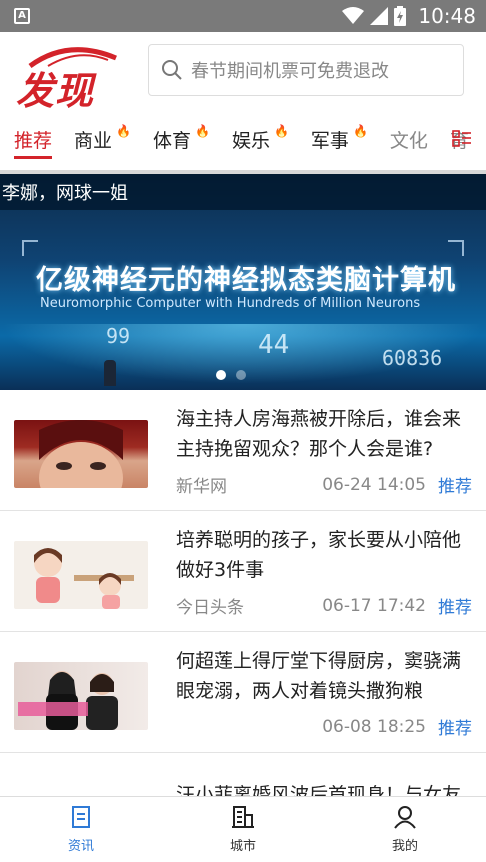 This screenshot has height=862, width=486. I want to click on bottom-nav: 资讯 城市 我的, so click(243, 829).